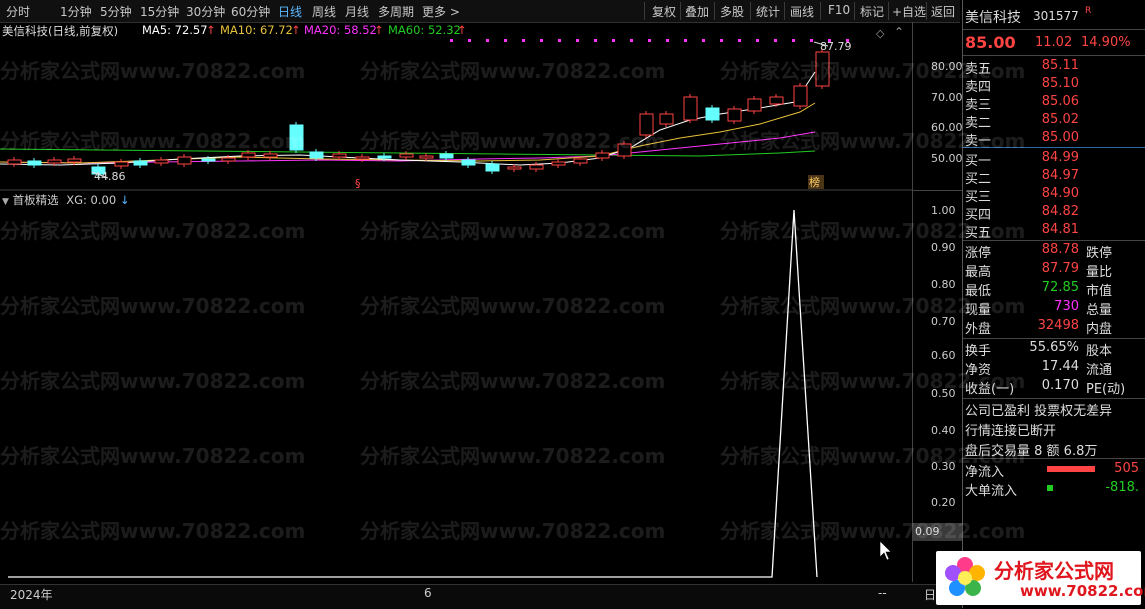 The width and height of the screenshot is (1145, 609). What do you see at coordinates (943, 502) in the screenshot?
I see `indicator-tick: 0.20` at bounding box center [943, 502].